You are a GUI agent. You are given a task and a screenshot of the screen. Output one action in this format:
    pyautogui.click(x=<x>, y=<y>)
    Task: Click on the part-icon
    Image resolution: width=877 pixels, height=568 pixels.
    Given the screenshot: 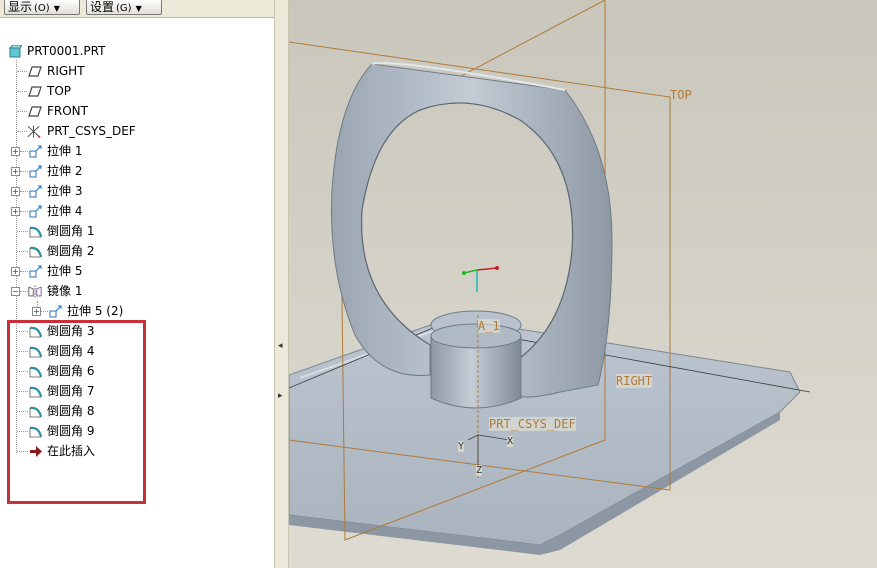 What is the action you would take?
    pyautogui.click(x=15, y=51)
    